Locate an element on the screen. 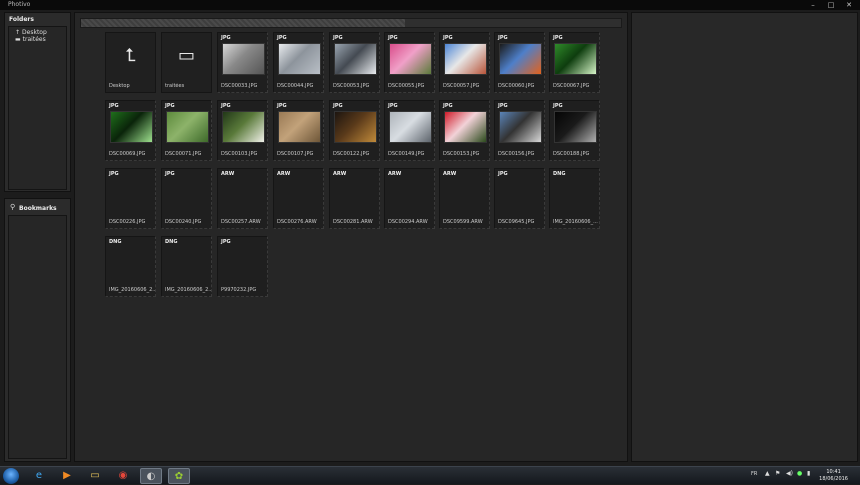 This screenshot has width=860, height=485. file-name-label: DSC00060.JPG is located at coordinates (516, 86).